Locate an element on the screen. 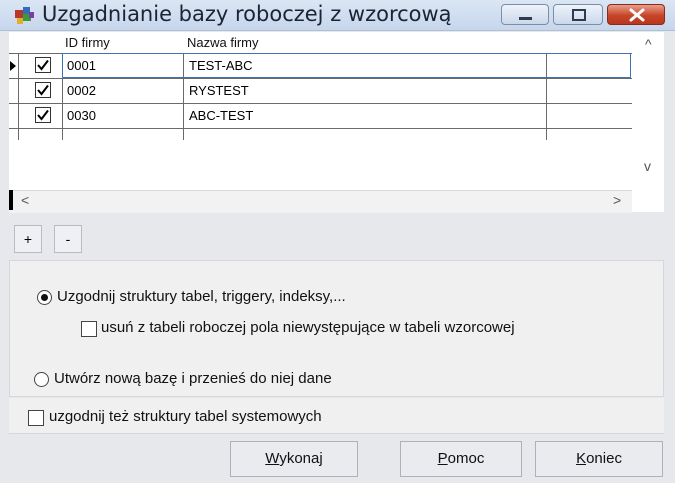 Image resolution: width=675 pixels, height=483 pixels. current-row-indicator-icon is located at coordinates (13, 66).